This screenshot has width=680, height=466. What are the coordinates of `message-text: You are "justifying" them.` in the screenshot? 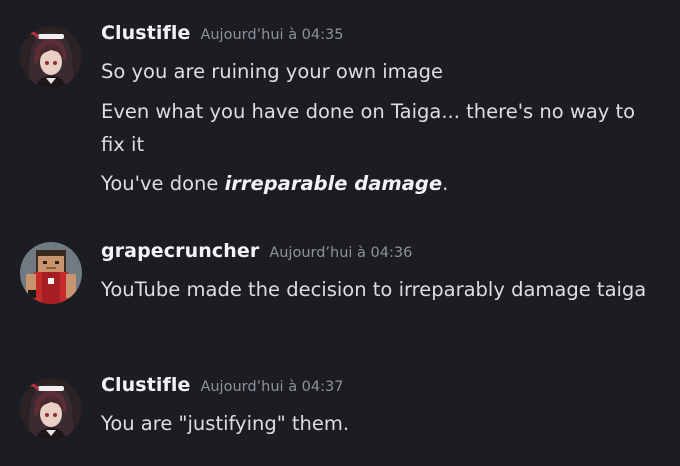 It's located at (225, 423).